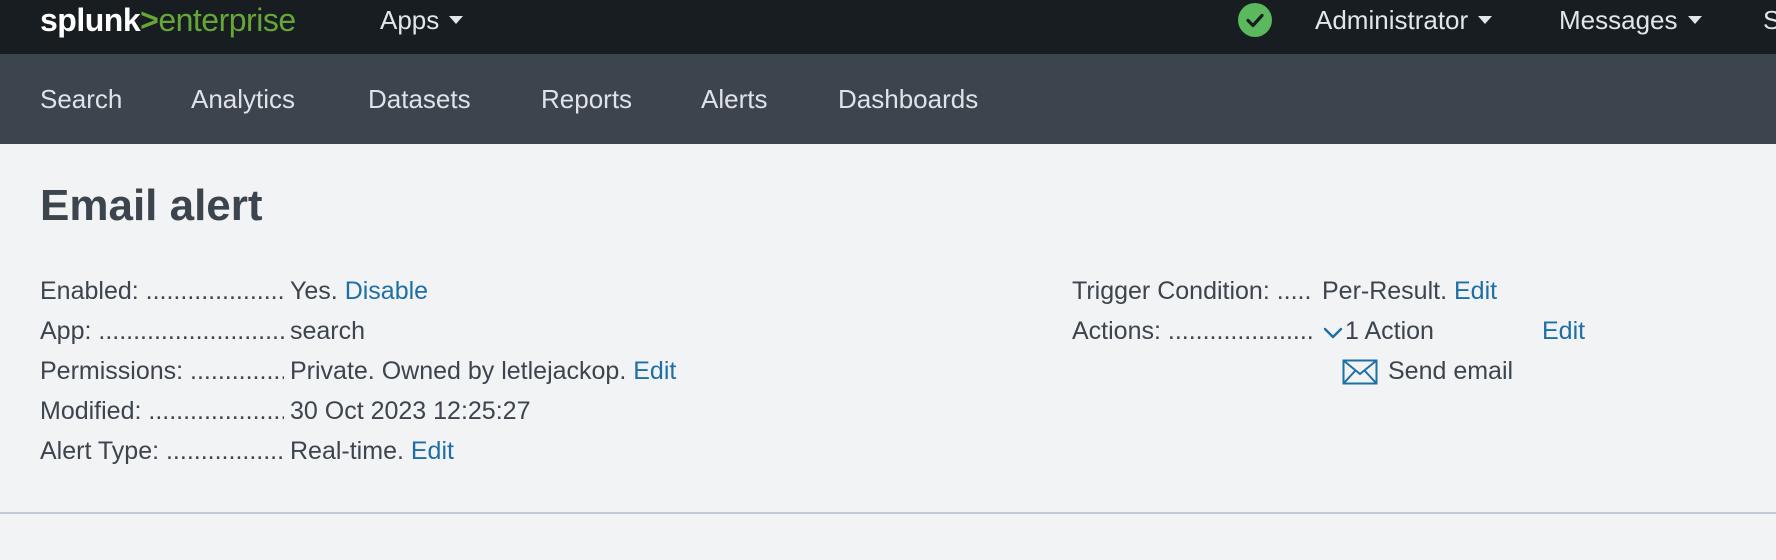 The image size is (1776, 560). What do you see at coordinates (1563, 331) in the screenshot?
I see `actions-edit-link: Edit` at bounding box center [1563, 331].